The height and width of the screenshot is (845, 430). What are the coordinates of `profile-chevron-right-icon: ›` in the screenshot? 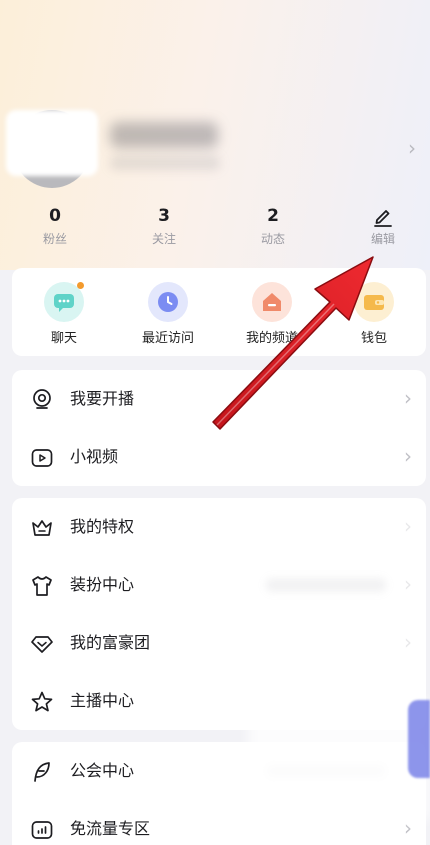 It's located at (417, 148).